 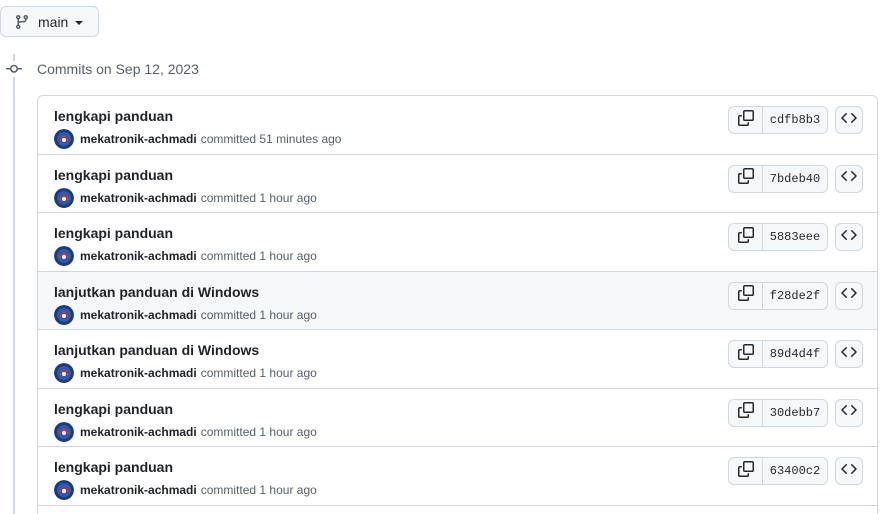 I want to click on commit-sha-link: 7bdeb40, so click(x=795, y=179).